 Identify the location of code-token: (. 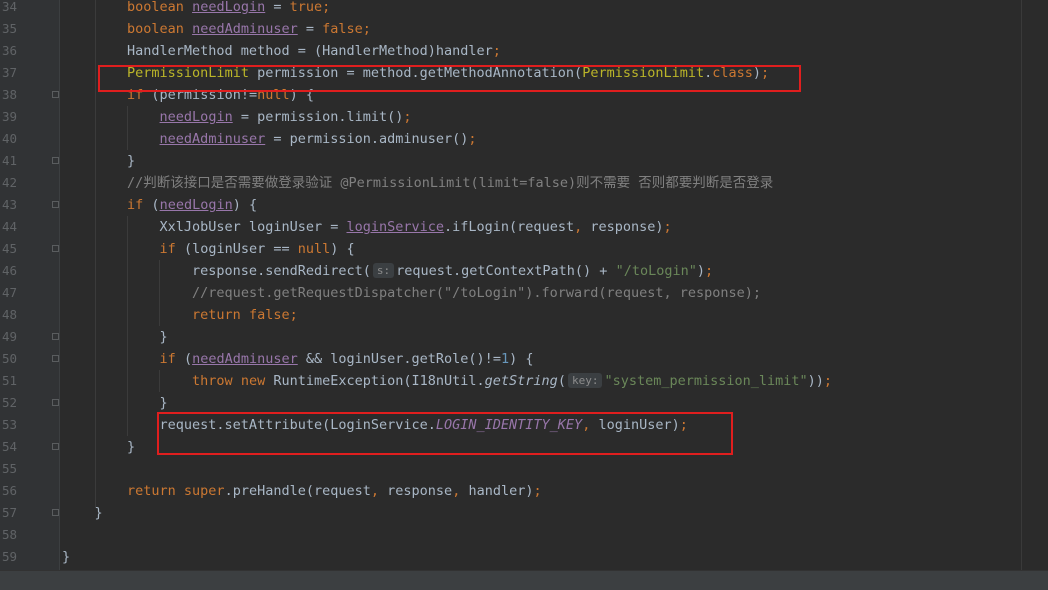
(561, 381).